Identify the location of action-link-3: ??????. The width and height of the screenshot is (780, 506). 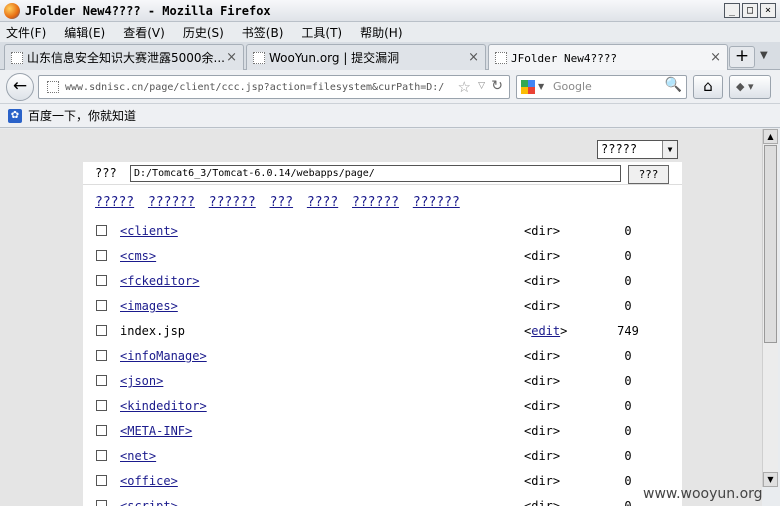
(232, 202).